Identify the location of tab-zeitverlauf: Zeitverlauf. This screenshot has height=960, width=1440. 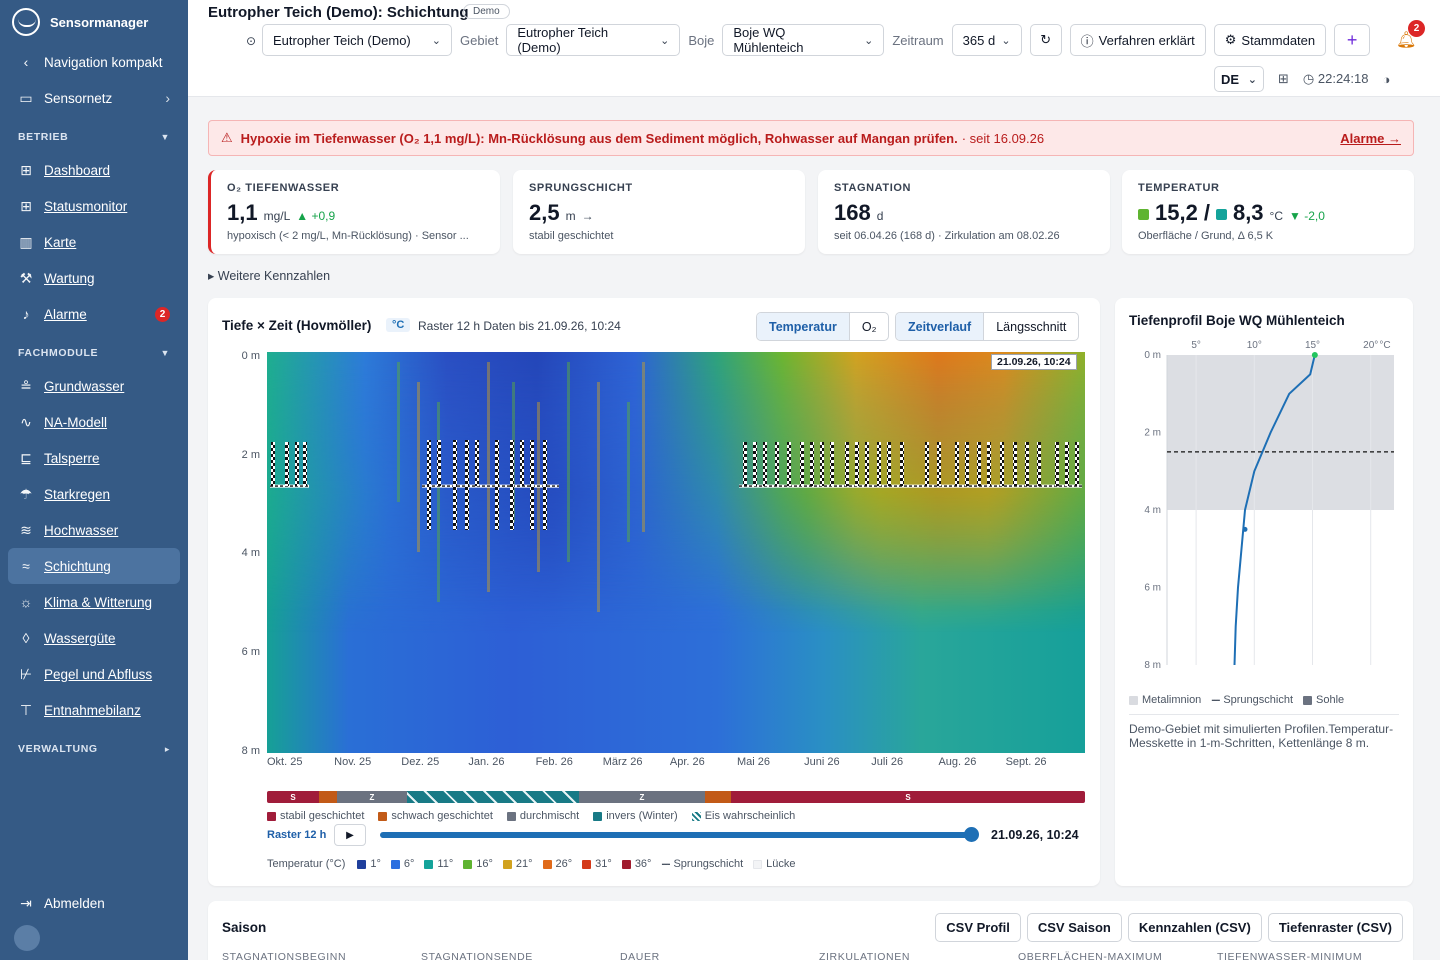
(940, 326).